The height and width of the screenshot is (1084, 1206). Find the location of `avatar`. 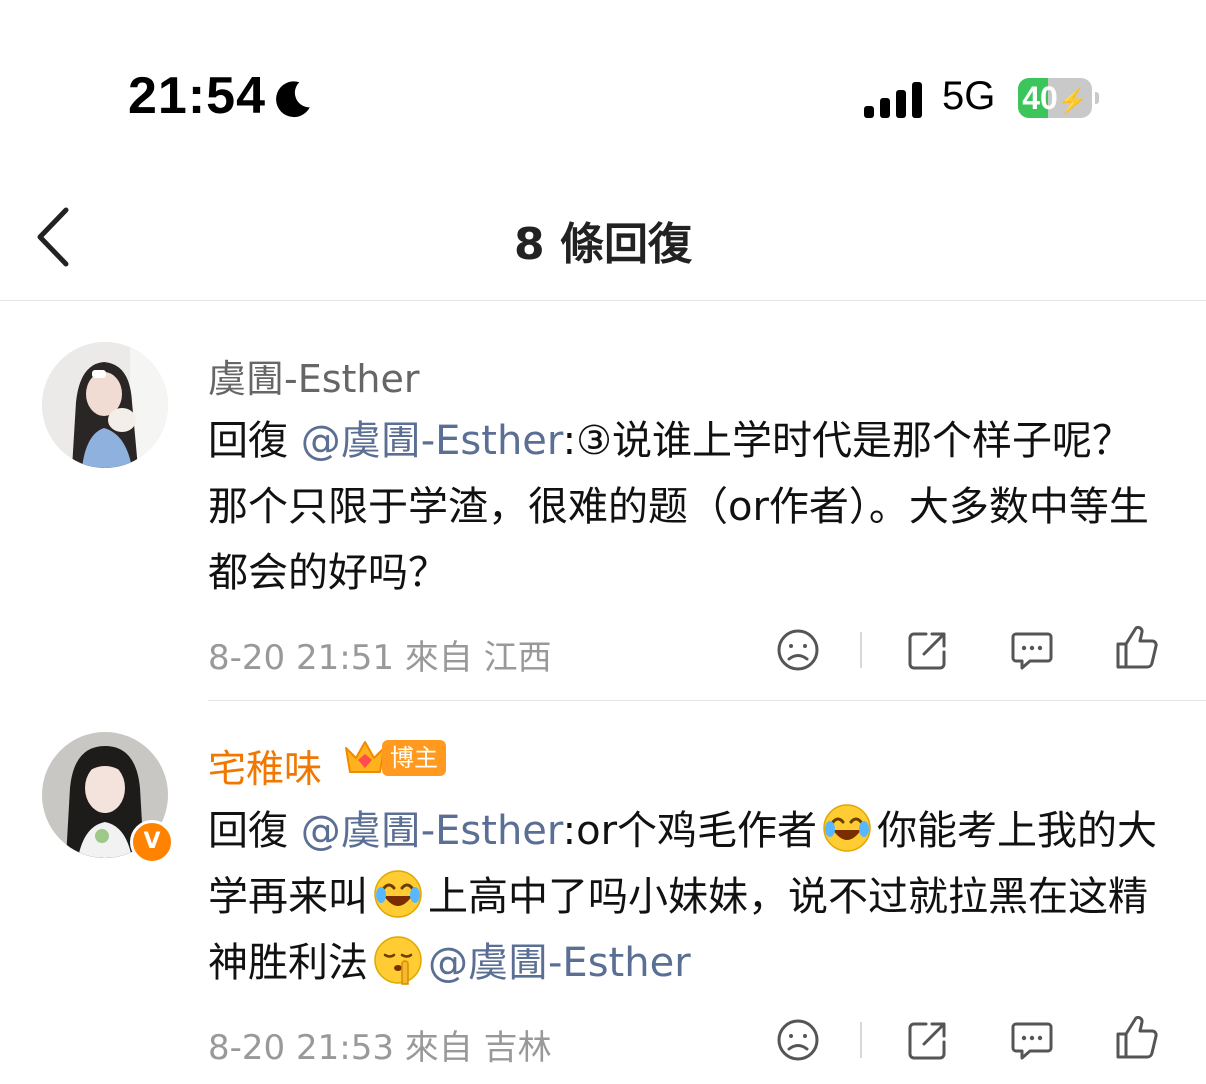

avatar is located at coordinates (105, 405).